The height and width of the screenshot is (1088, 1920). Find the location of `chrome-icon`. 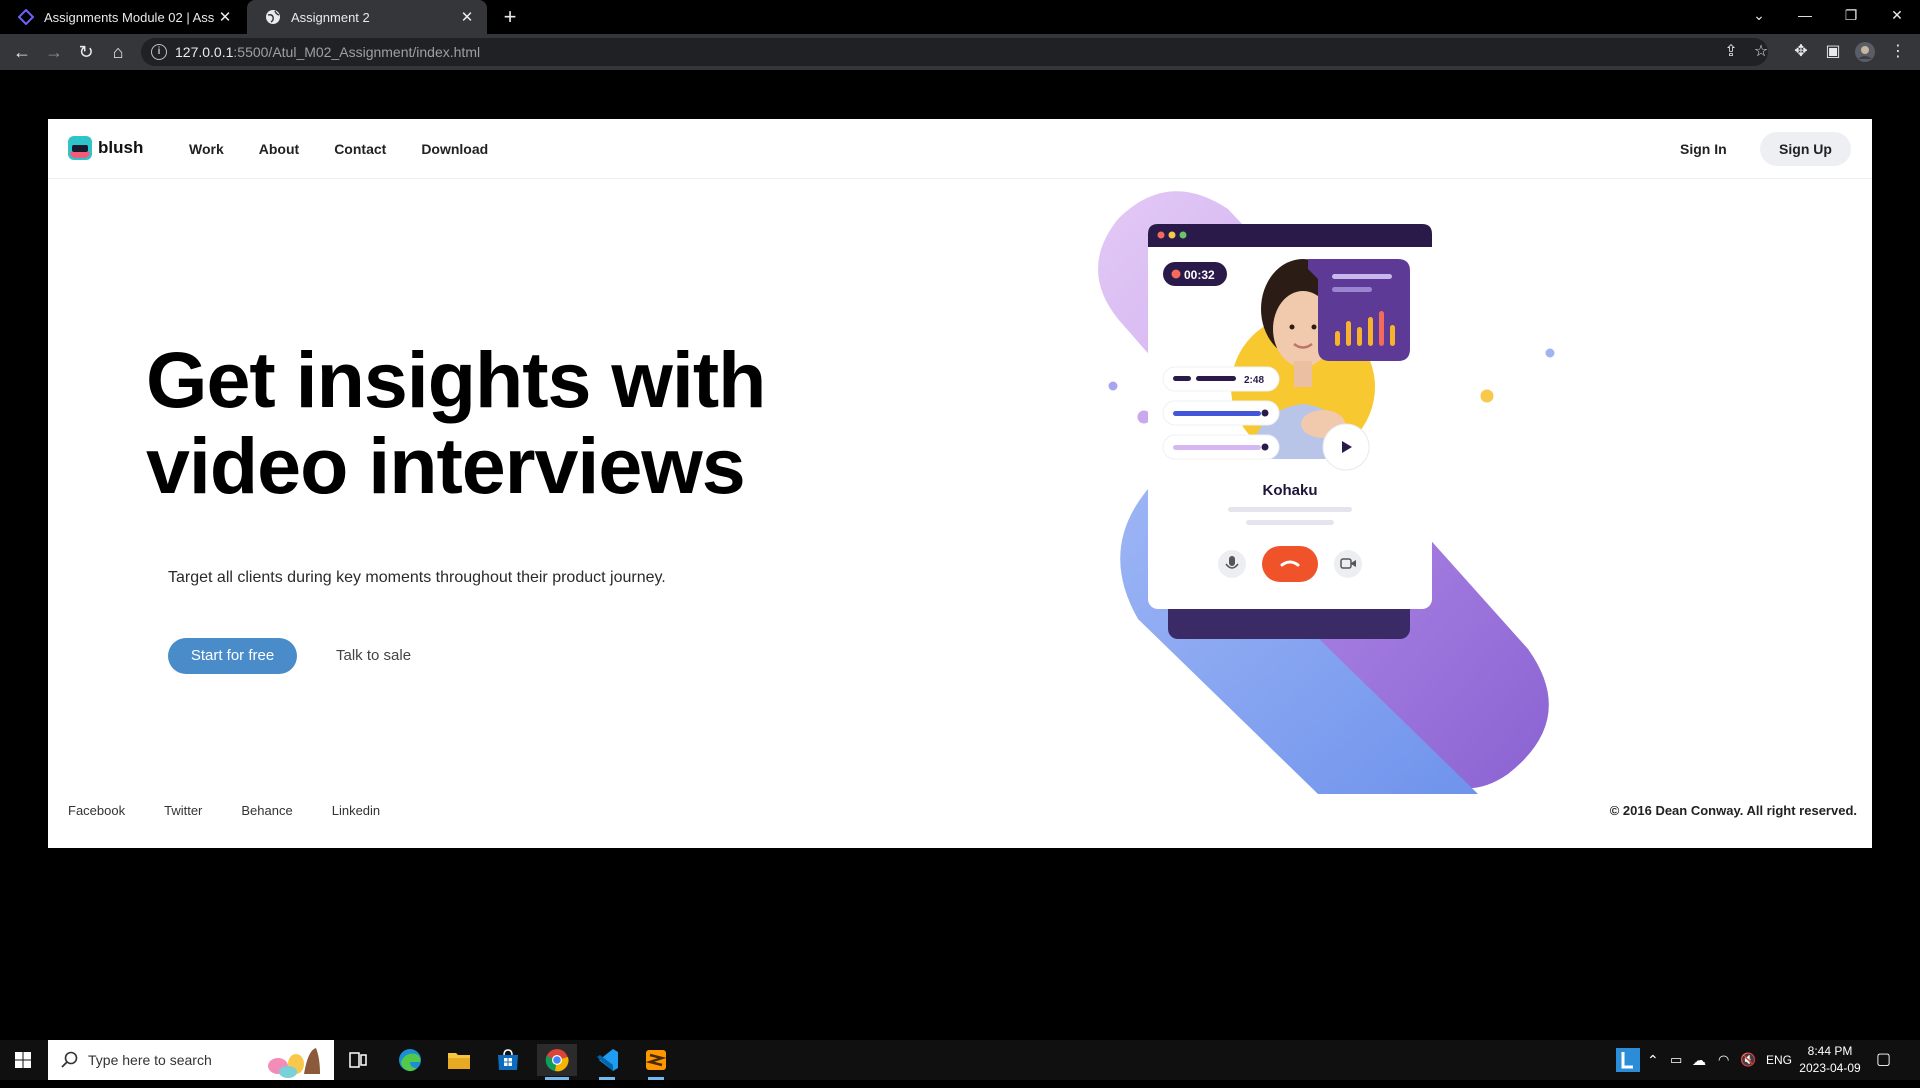

chrome-icon is located at coordinates (557, 1062).